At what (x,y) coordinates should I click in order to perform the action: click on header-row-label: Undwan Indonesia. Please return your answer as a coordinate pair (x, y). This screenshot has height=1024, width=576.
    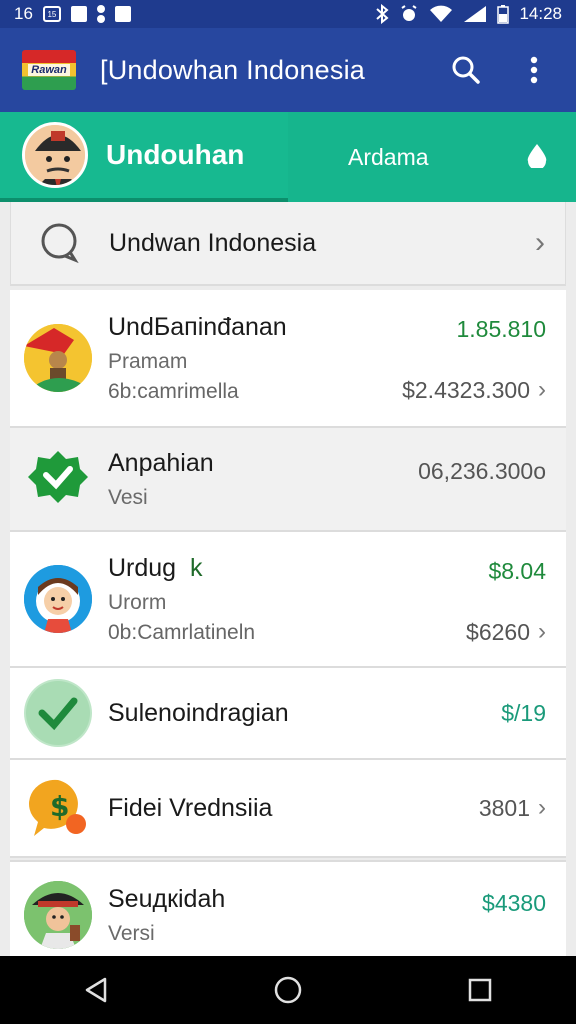
    Looking at the image, I should click on (213, 242).